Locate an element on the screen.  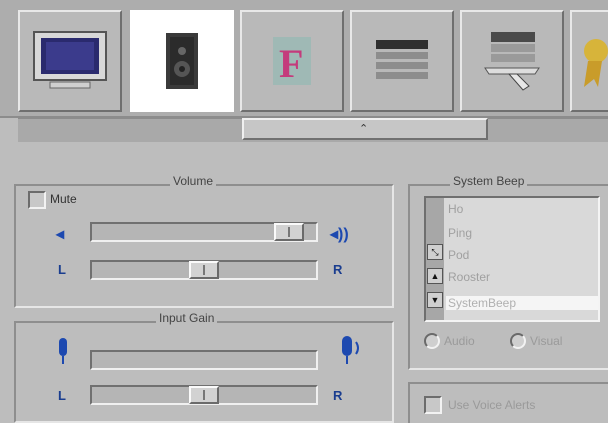
toolbar-scroll-thumb: ⌃ is located at coordinates (365, 129).